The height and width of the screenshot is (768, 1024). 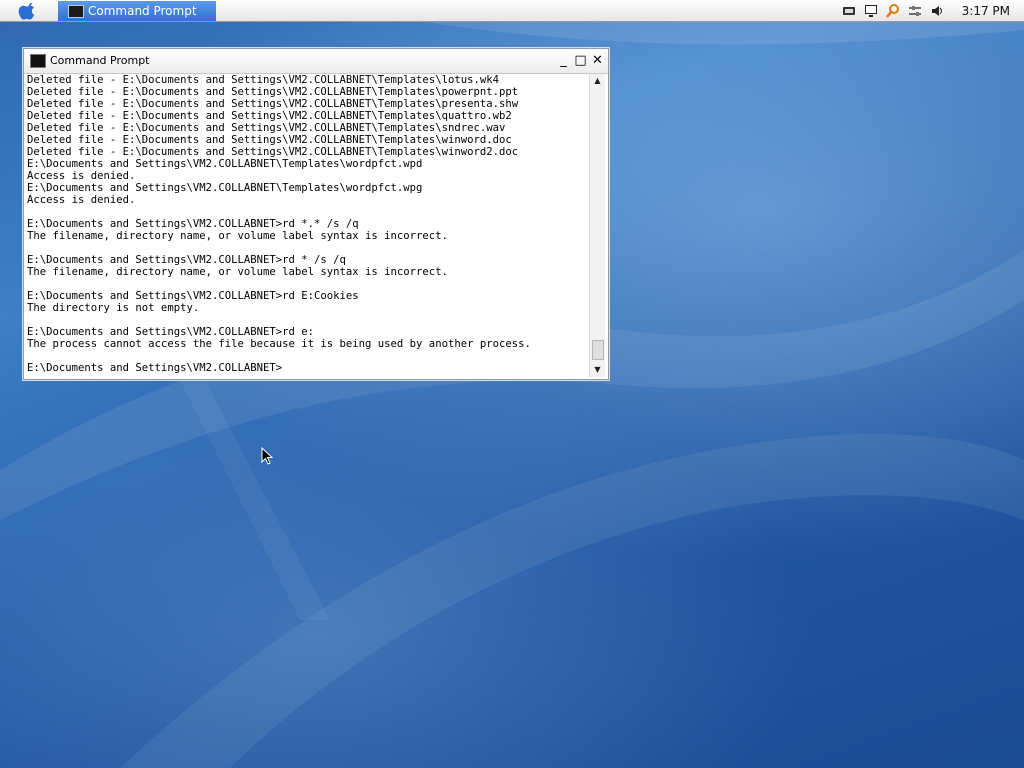 What do you see at coordinates (100, 60) in the screenshot?
I see `window-title: Command Prompt` at bounding box center [100, 60].